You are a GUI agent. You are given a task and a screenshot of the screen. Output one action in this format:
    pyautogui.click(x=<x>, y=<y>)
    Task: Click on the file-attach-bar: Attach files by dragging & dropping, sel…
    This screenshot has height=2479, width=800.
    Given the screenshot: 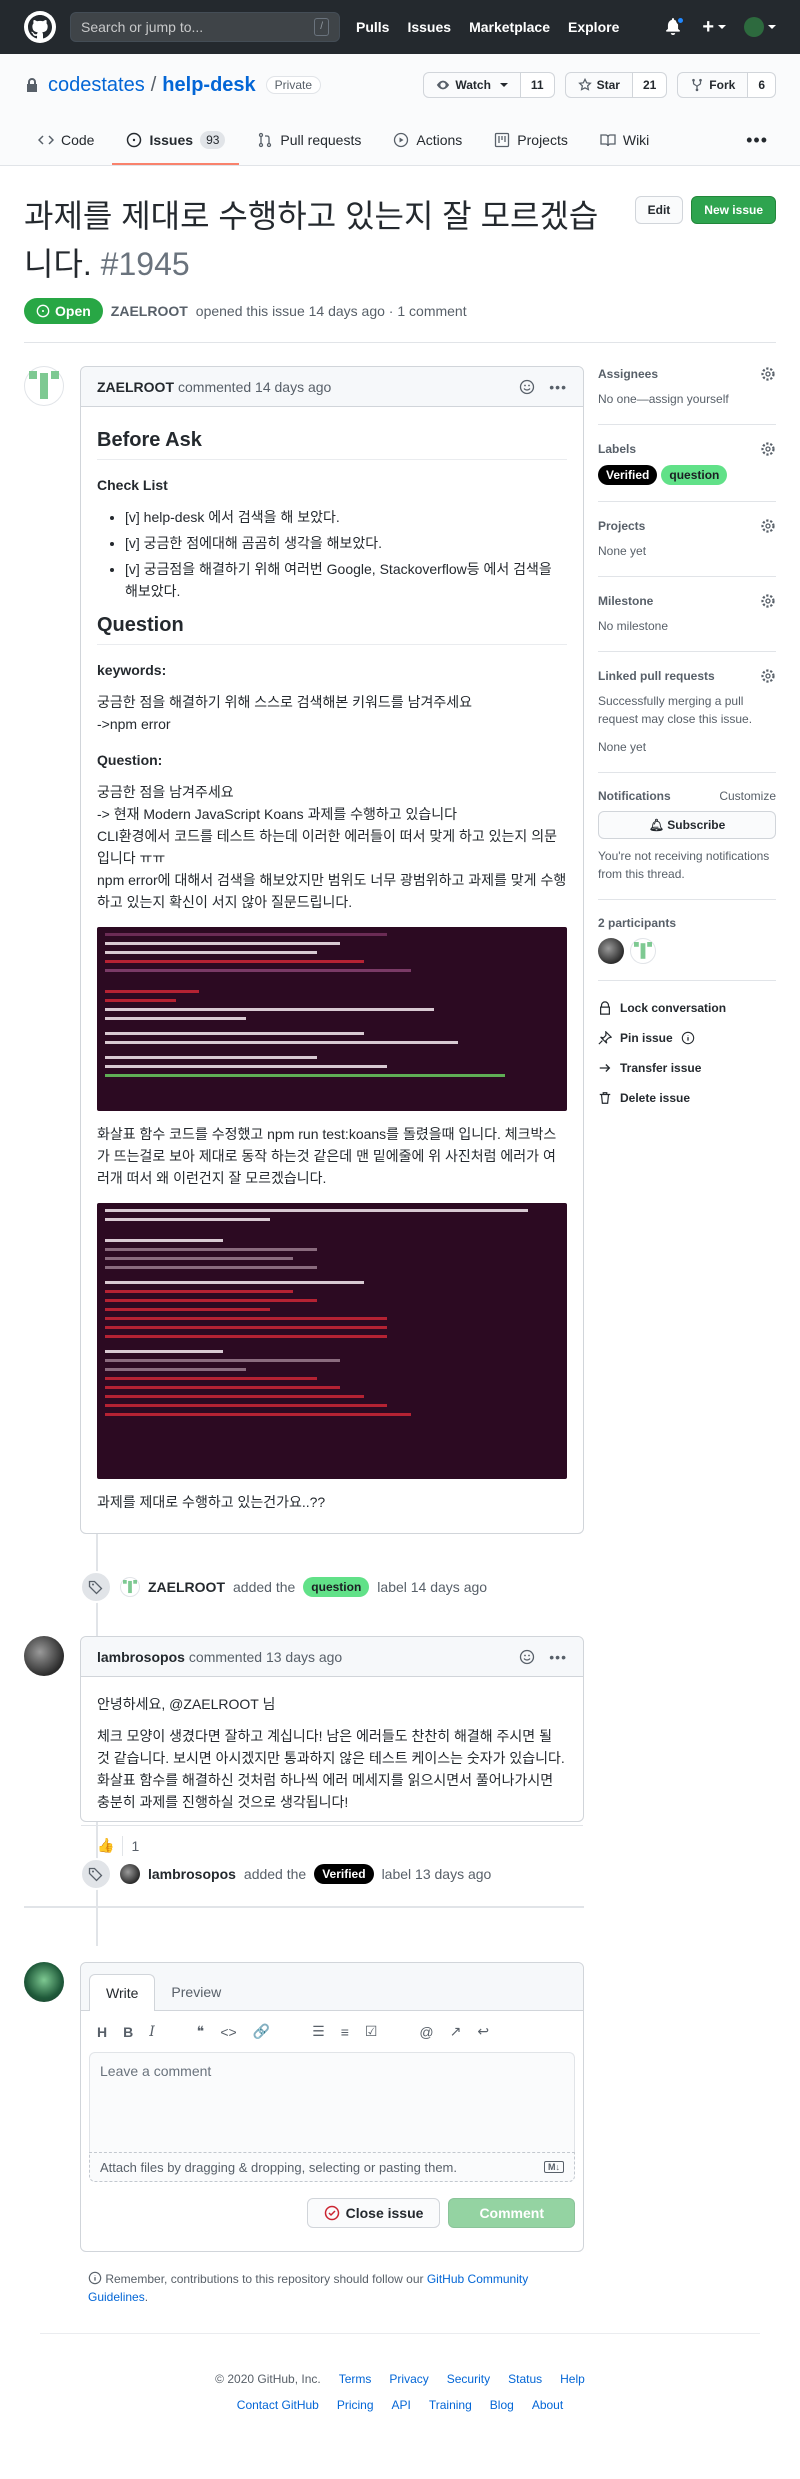 What is the action you would take?
    pyautogui.click(x=332, y=2167)
    